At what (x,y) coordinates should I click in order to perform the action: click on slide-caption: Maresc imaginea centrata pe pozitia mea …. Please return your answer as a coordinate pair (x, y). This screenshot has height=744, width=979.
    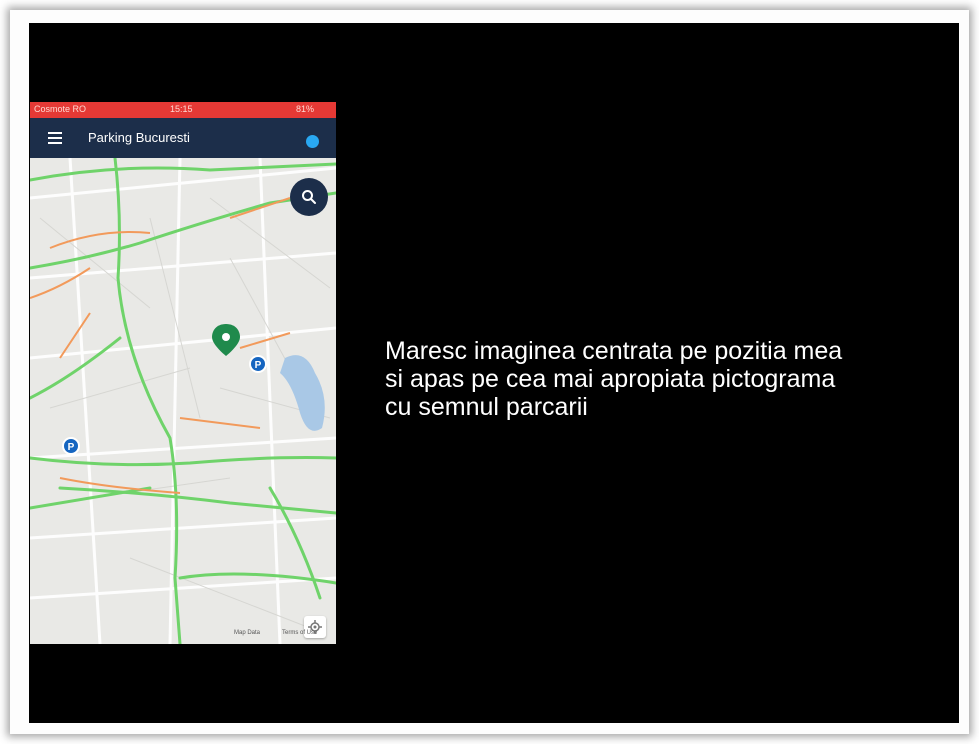
    Looking at the image, I should click on (675, 379).